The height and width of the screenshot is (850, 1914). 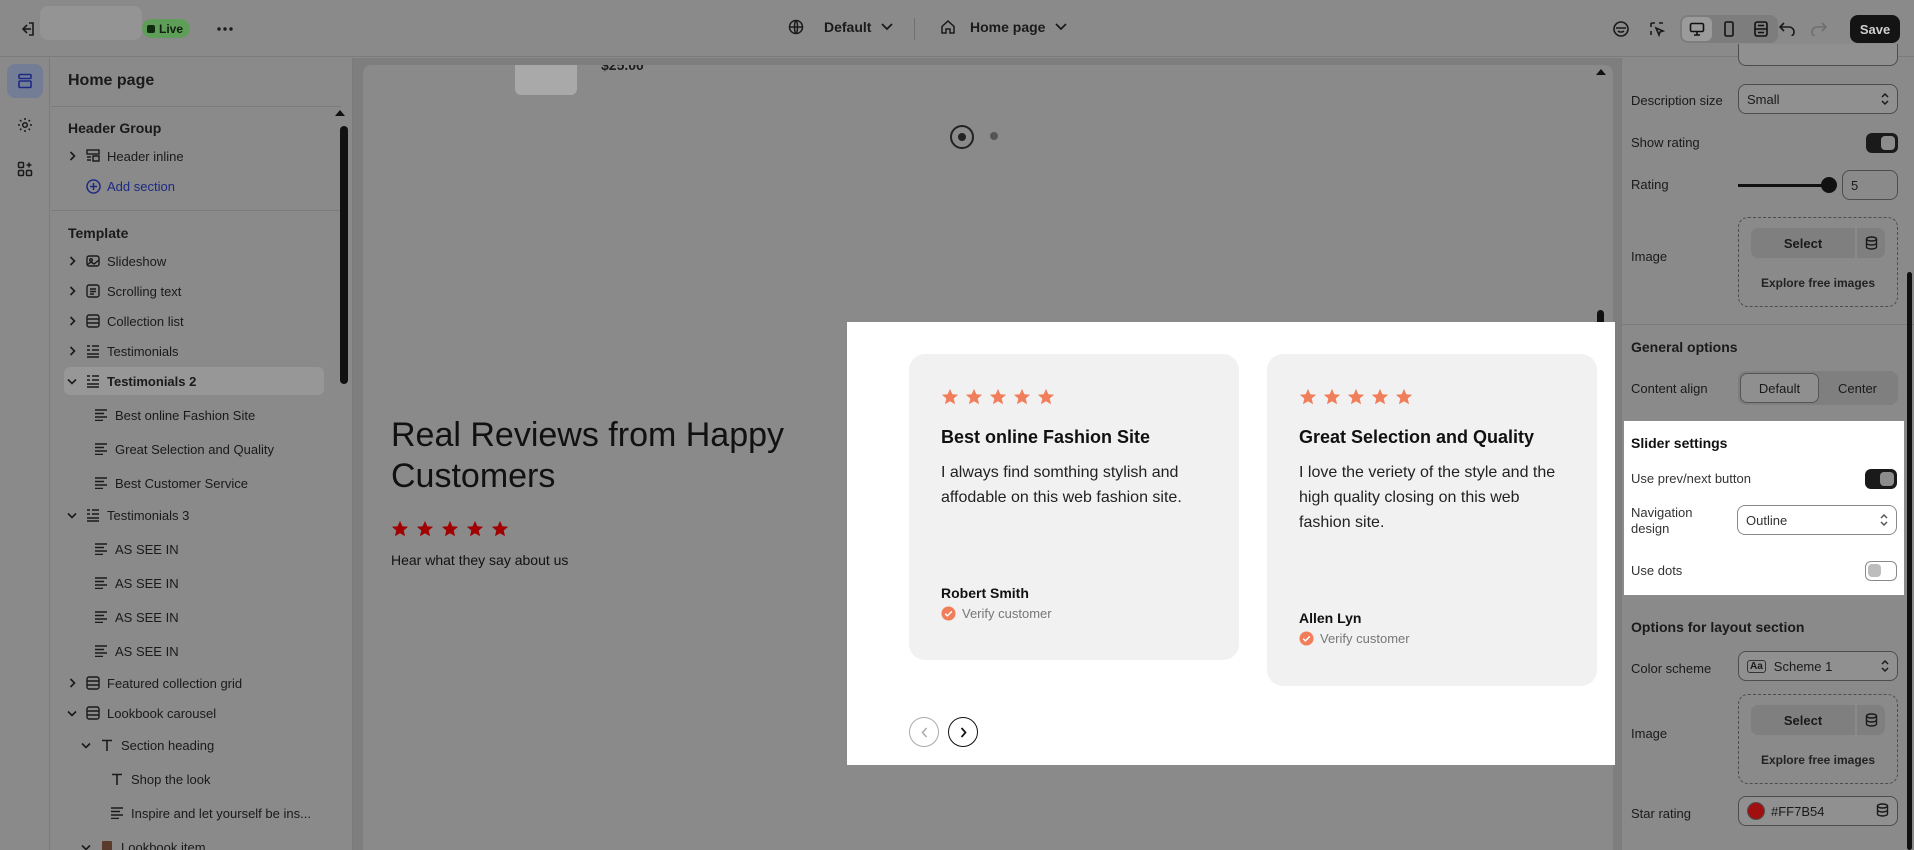 What do you see at coordinates (25, 81) in the screenshot?
I see `sections-icon` at bounding box center [25, 81].